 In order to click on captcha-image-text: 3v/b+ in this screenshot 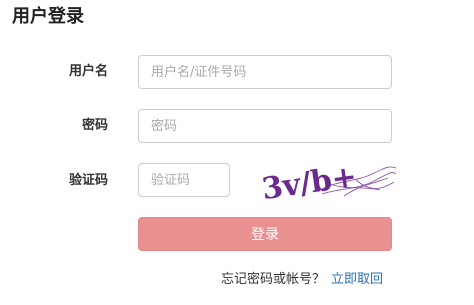, I will do `click(309, 182)`.